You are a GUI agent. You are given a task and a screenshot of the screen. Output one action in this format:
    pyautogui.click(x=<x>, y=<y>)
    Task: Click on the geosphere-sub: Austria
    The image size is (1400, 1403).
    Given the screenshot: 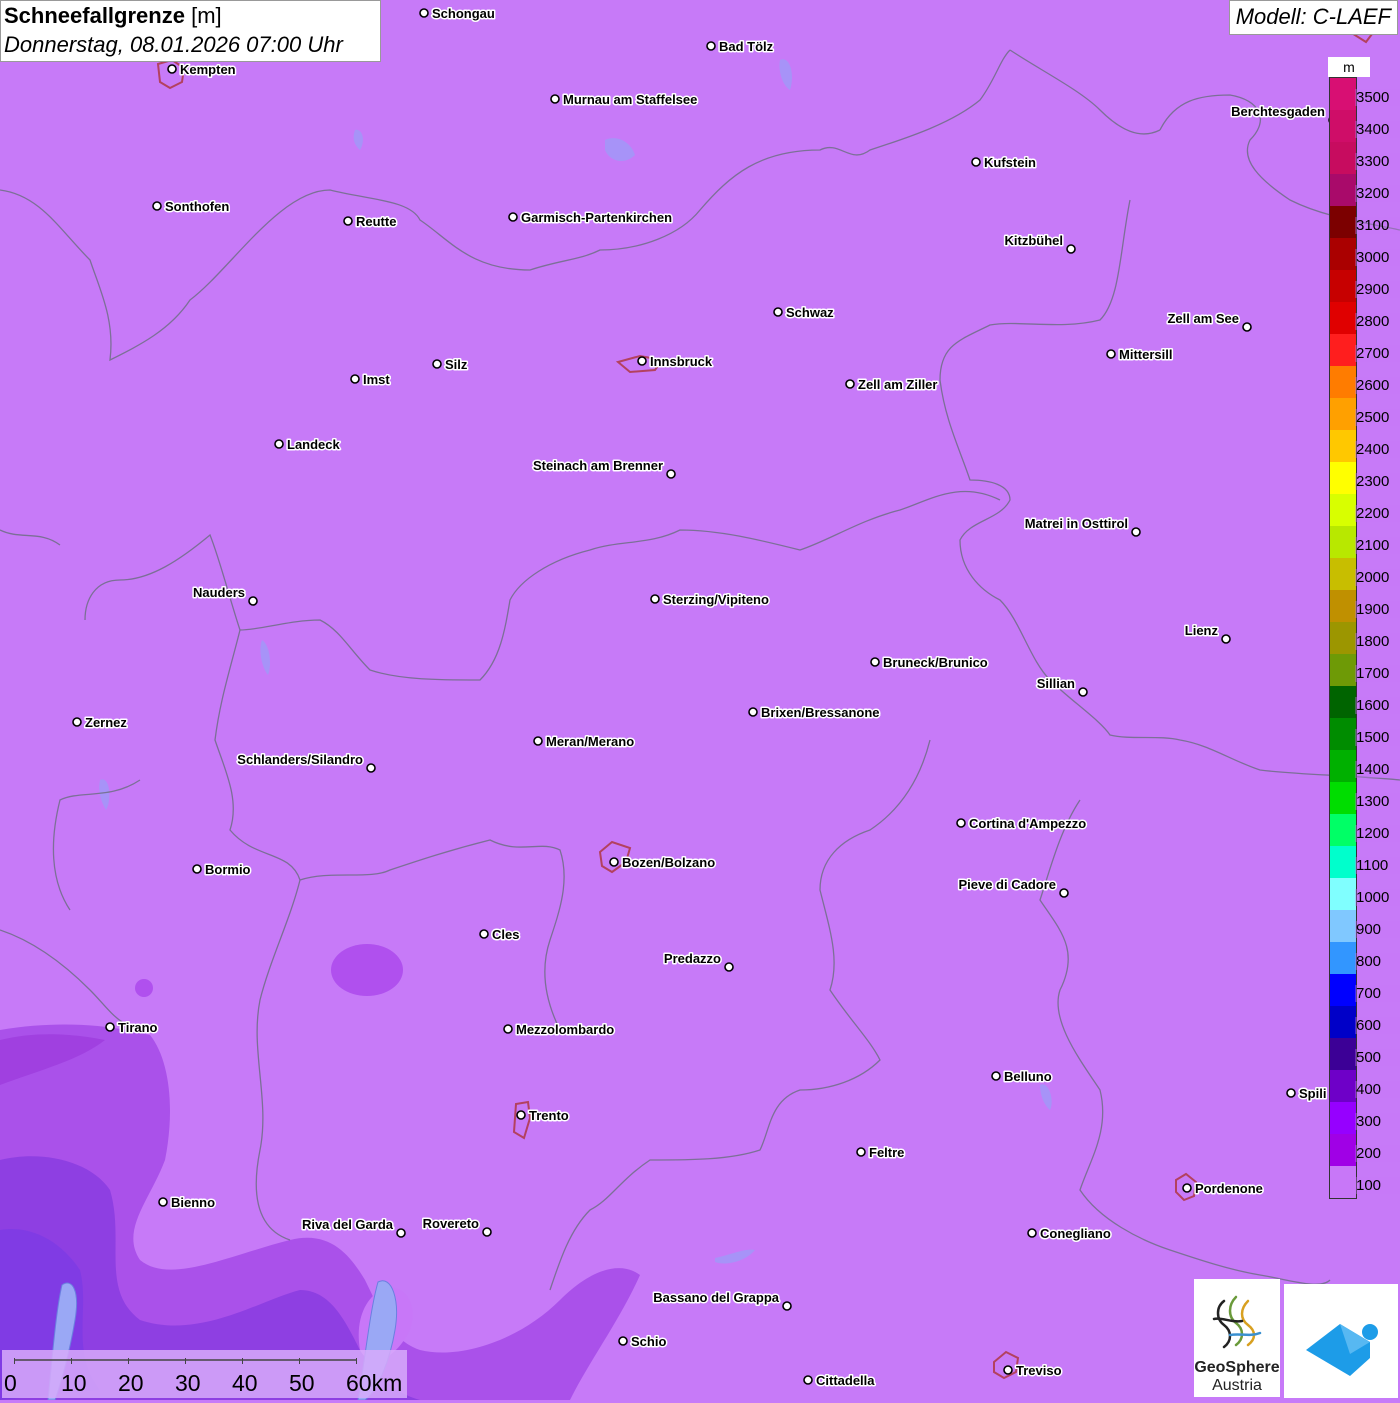 What is the action you would take?
    pyautogui.click(x=1237, y=1385)
    